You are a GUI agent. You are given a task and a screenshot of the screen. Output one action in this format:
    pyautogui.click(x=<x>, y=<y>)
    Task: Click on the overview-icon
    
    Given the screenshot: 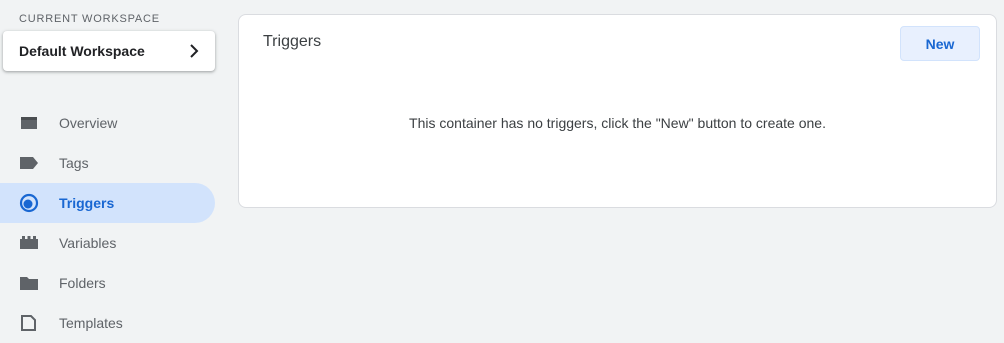 What is the action you would take?
    pyautogui.click(x=29, y=123)
    